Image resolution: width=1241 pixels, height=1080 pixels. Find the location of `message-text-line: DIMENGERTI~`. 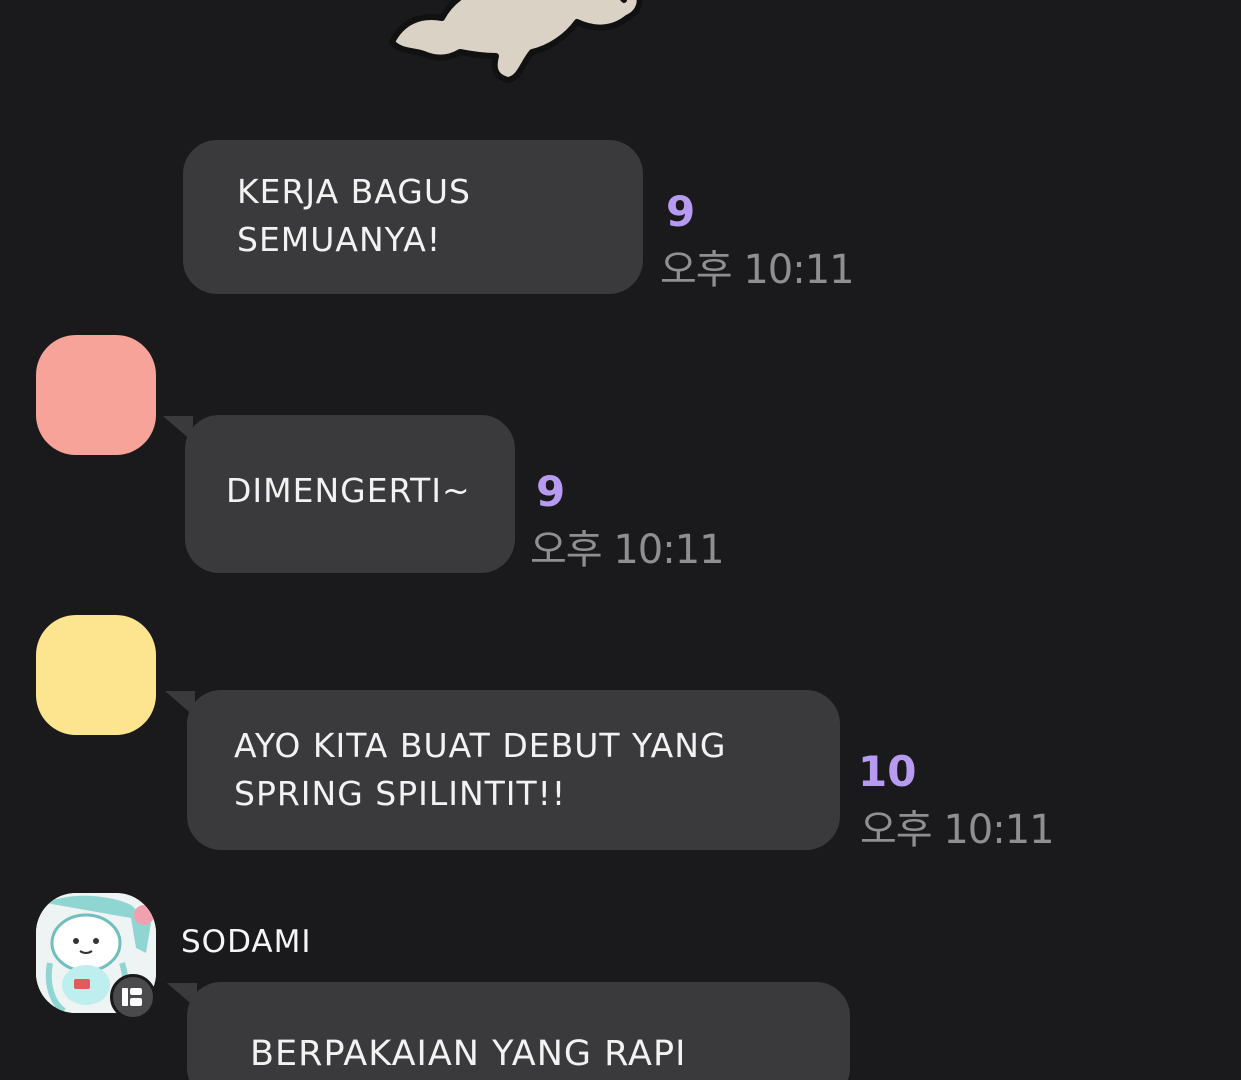

message-text-line: DIMENGERTI~ is located at coordinates (348, 490).